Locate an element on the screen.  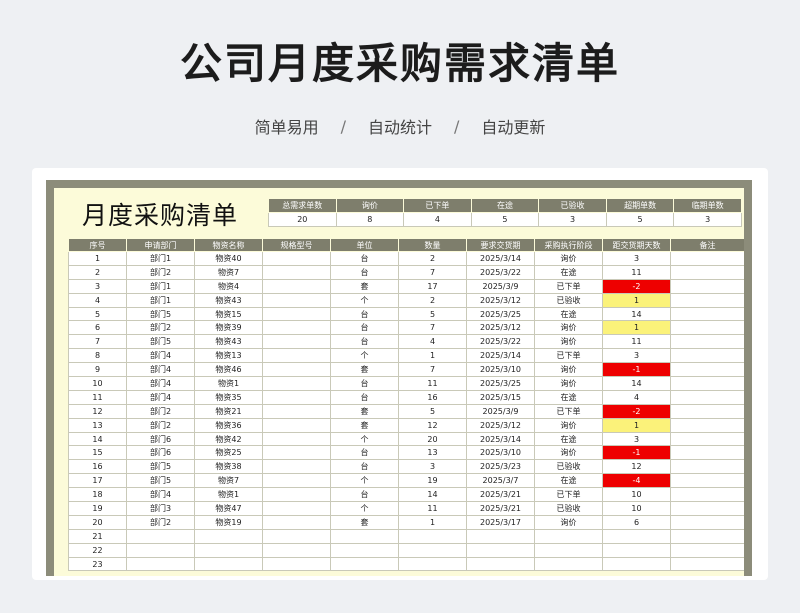
qty-cell: 11 is located at coordinates (432, 508).